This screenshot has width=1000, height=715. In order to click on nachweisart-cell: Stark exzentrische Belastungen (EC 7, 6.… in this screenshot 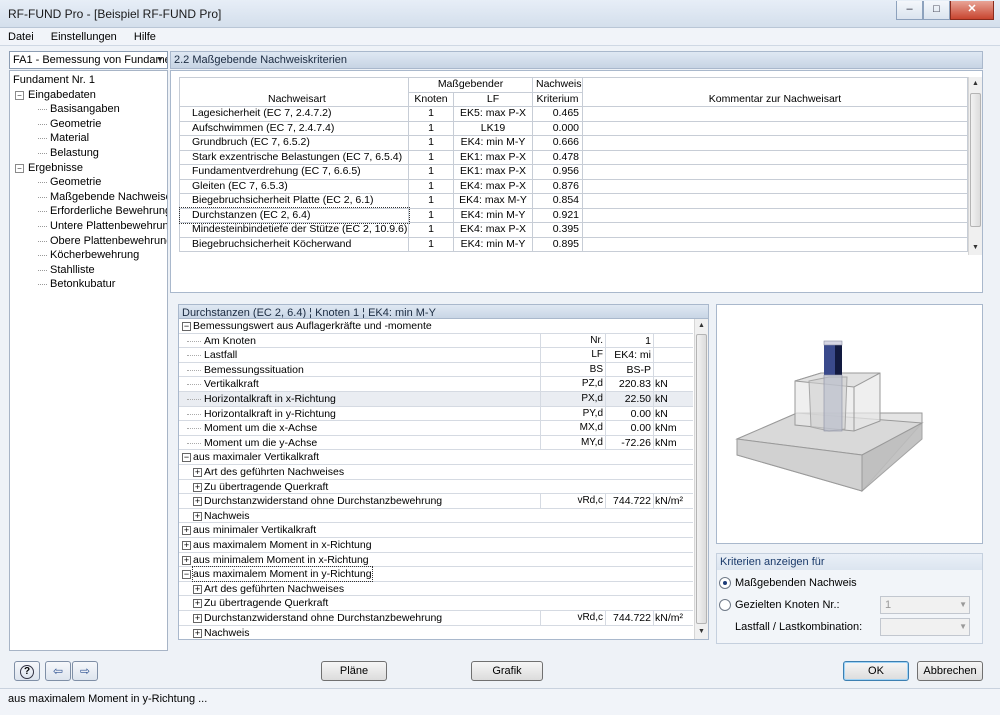, I will do `click(294, 157)`.